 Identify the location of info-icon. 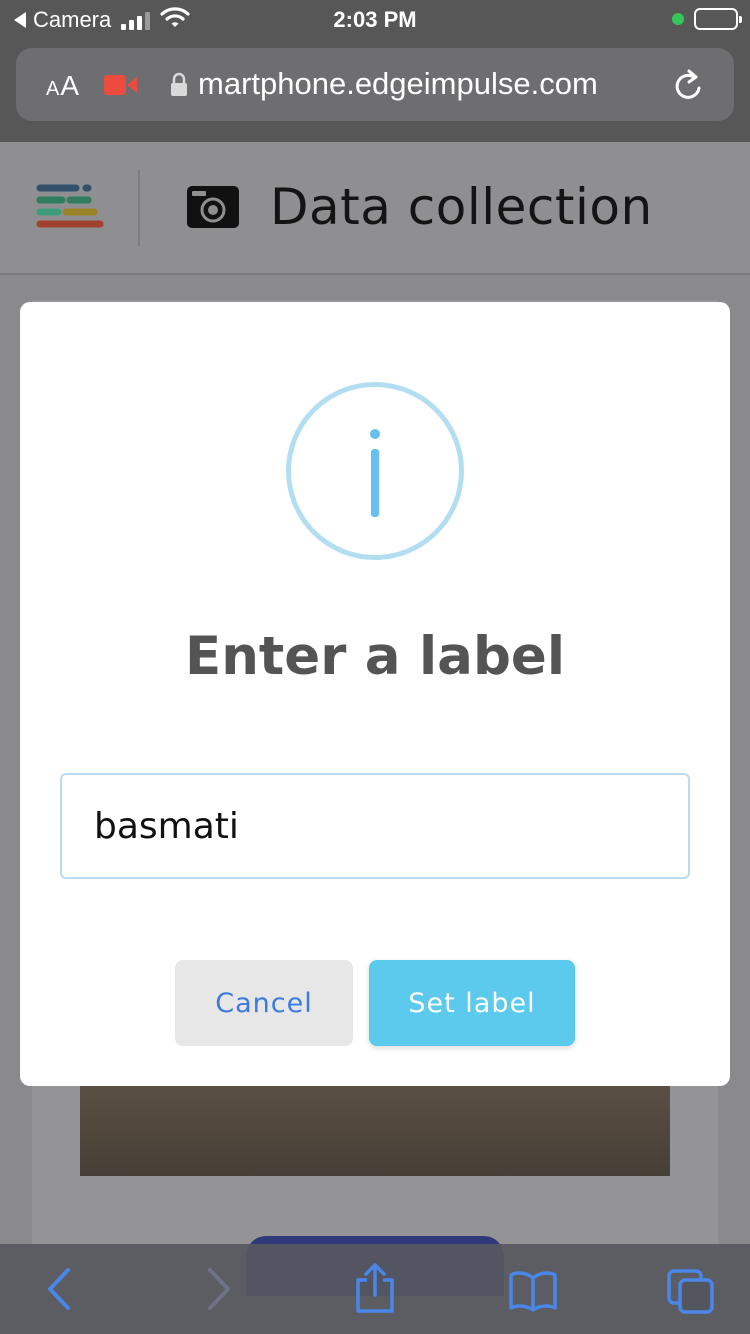
(375, 471).